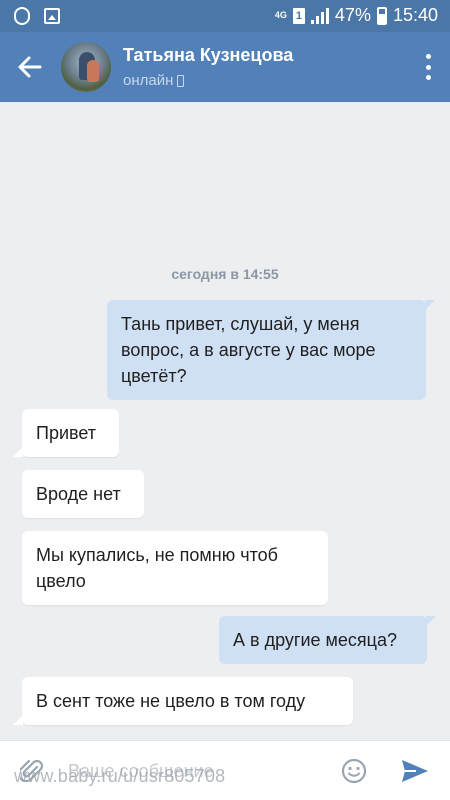 Image resolution: width=450 pixels, height=800 pixels. Describe the element at coordinates (93, 71) in the screenshot. I see `avatar-figure` at that location.